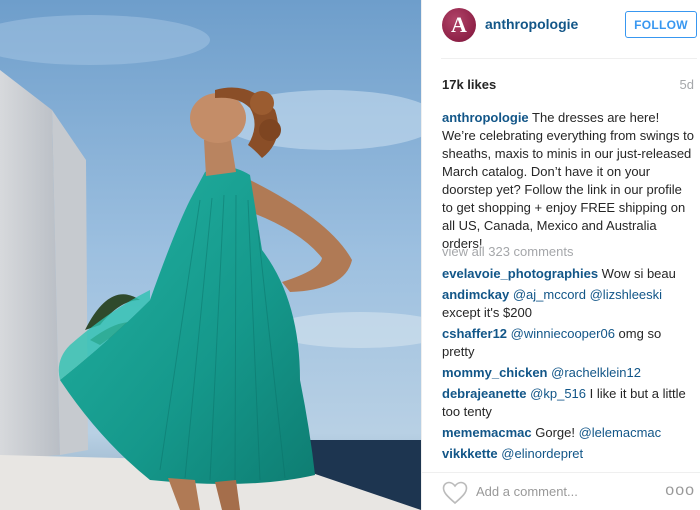 This screenshot has height=510, width=700. I want to click on comment-username: cshaffer12, so click(474, 333).